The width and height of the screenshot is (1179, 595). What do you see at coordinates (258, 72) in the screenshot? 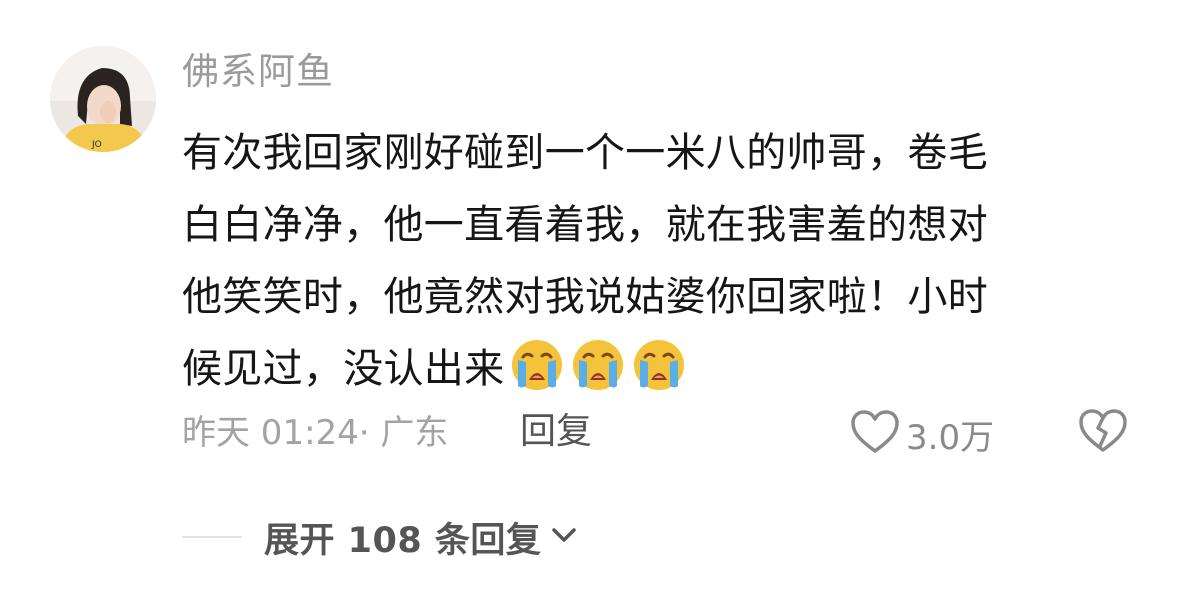
I see `username: 佛系阿鱼` at bounding box center [258, 72].